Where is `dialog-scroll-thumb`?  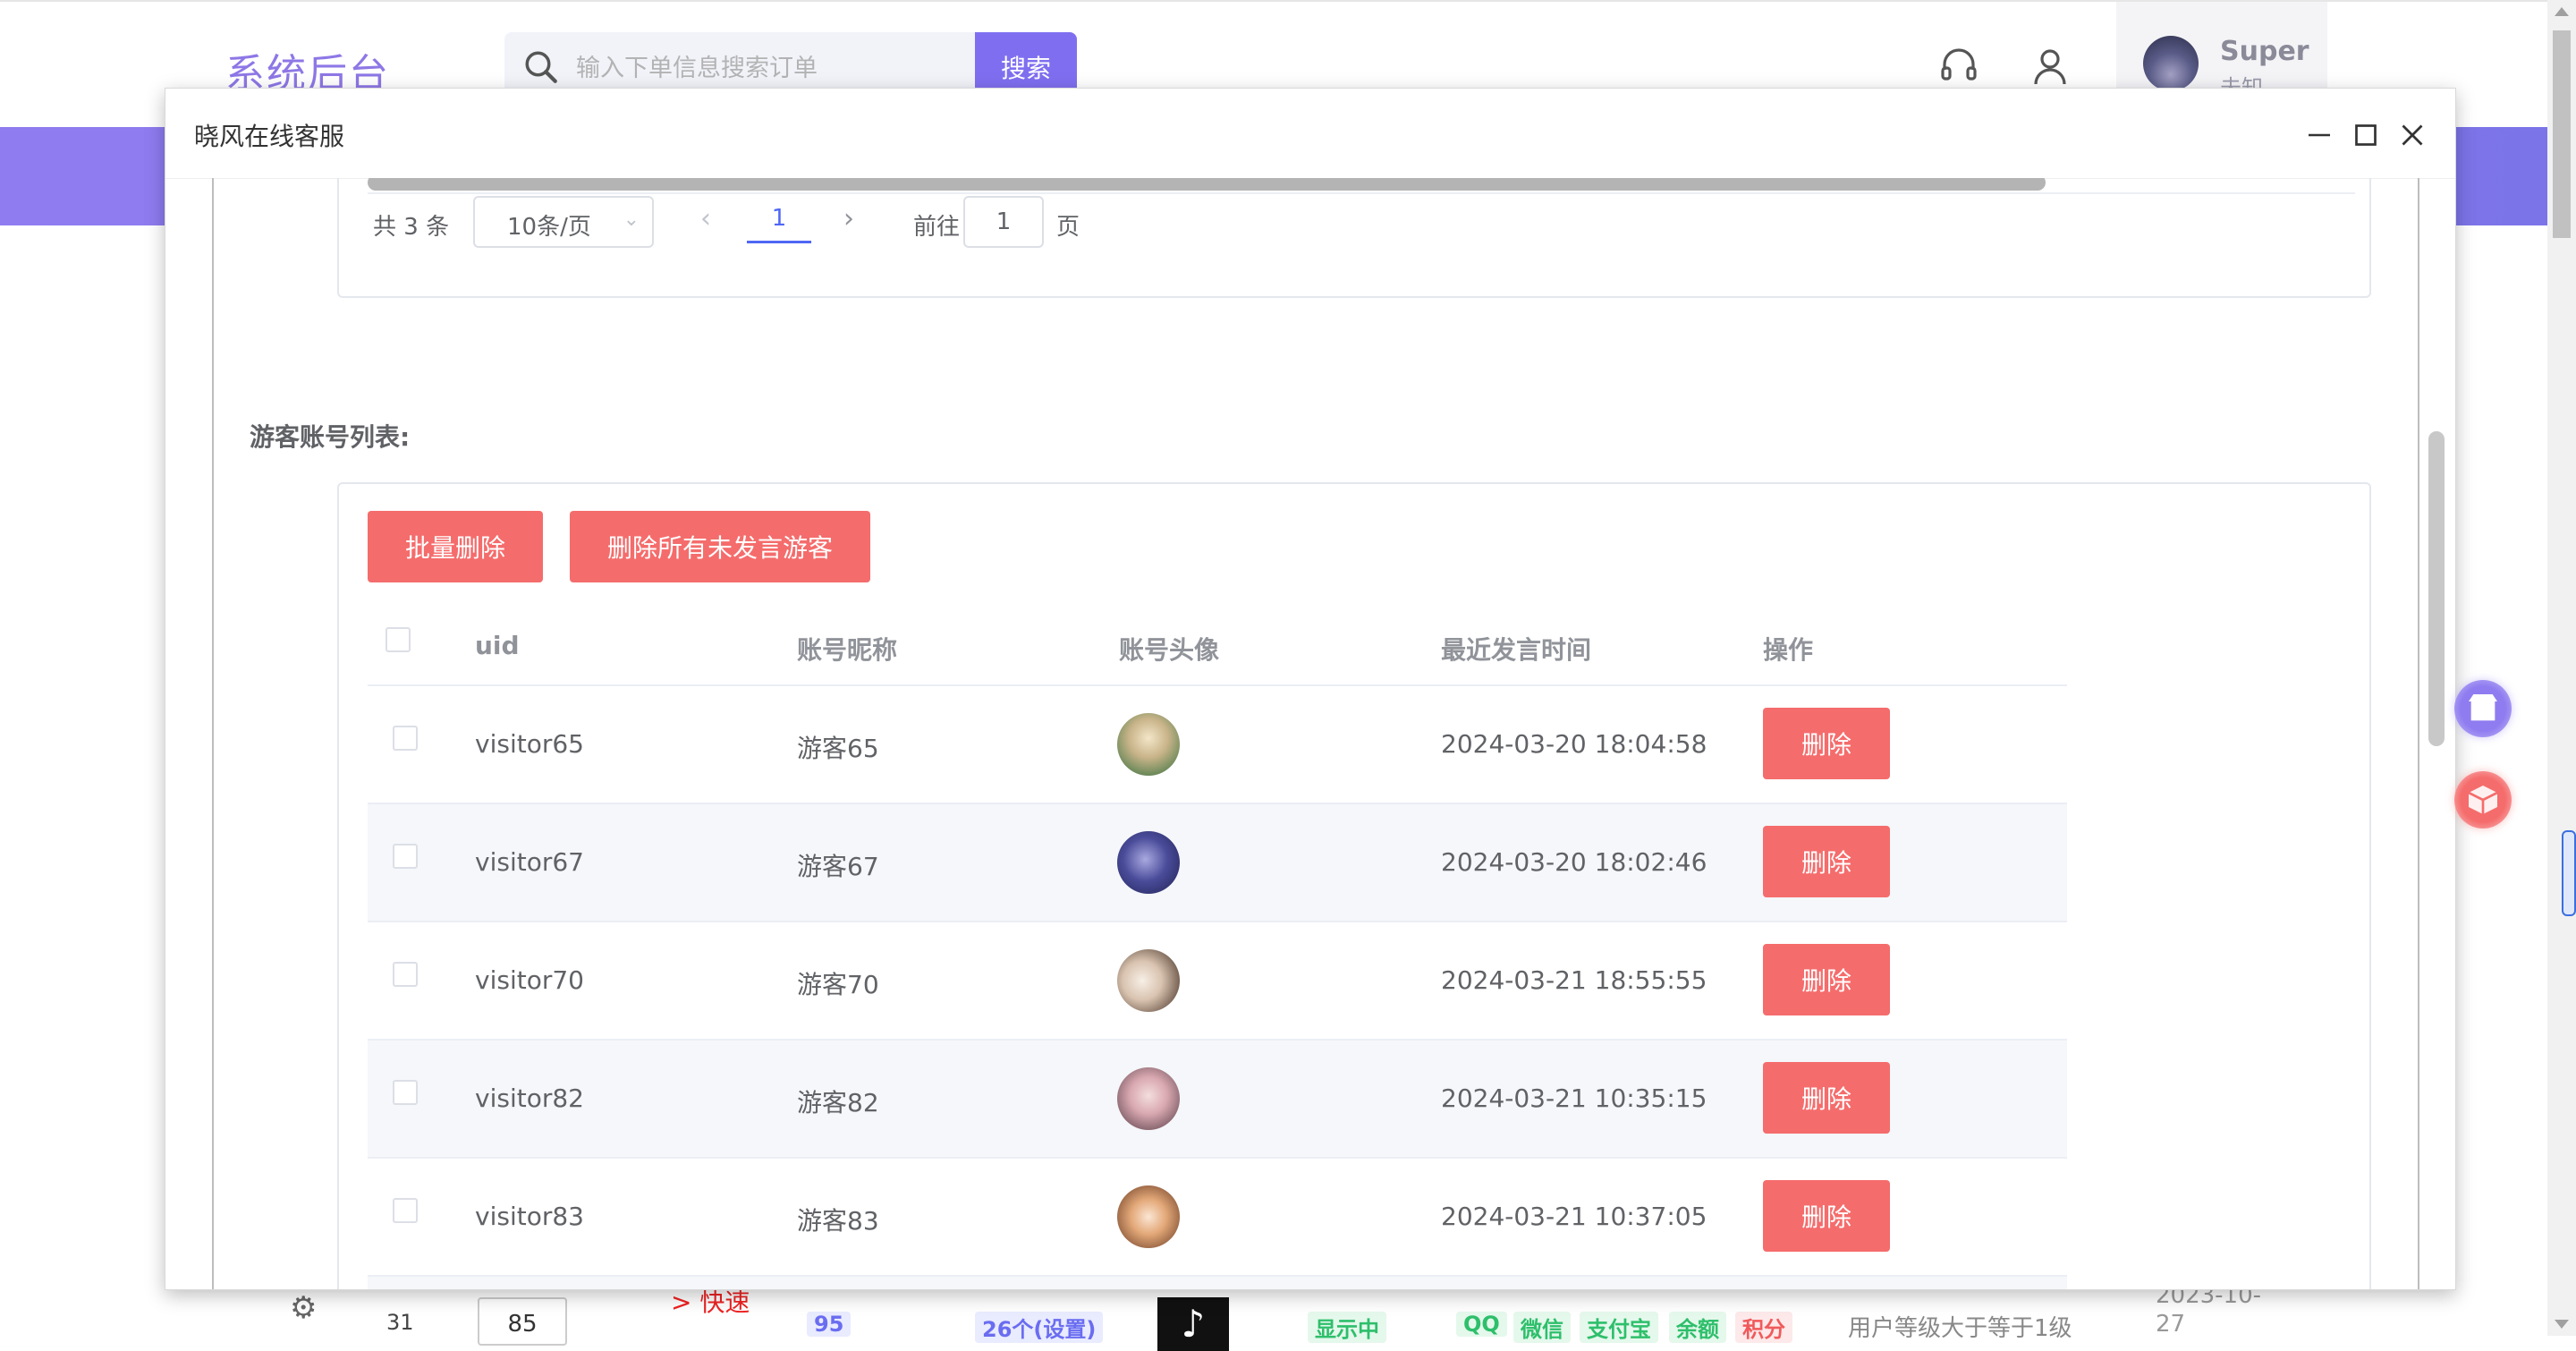
dialog-scroll-thumb is located at coordinates (2436, 588).